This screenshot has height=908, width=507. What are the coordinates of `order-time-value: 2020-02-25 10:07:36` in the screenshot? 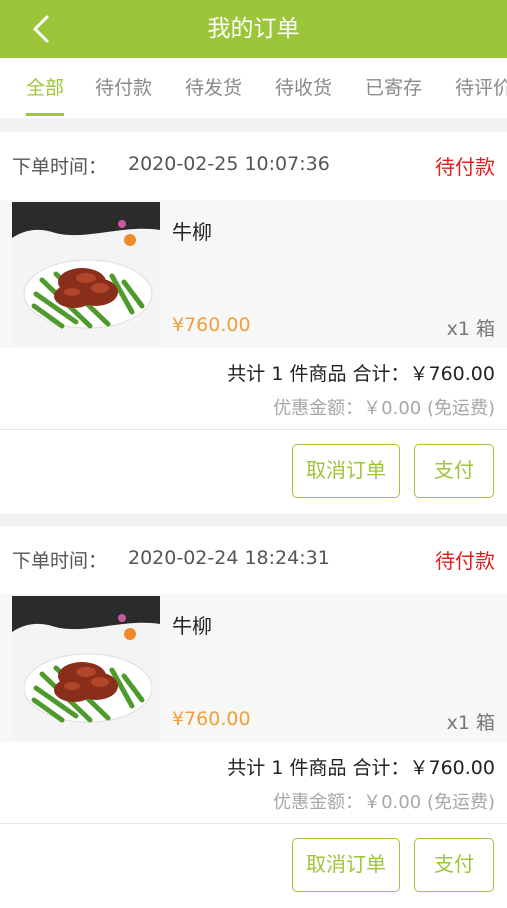 It's located at (229, 164).